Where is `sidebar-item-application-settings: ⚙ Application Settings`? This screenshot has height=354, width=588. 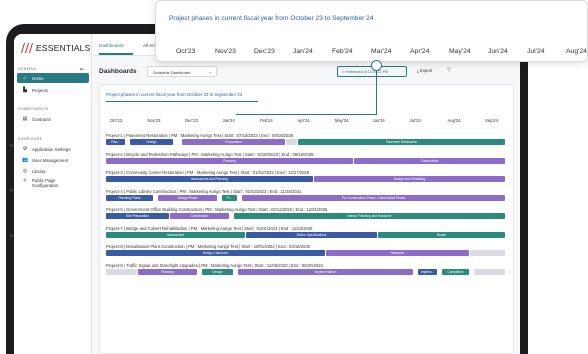
sidebar-item-application-settings: ⚙ Application Settings is located at coordinates (53, 149).